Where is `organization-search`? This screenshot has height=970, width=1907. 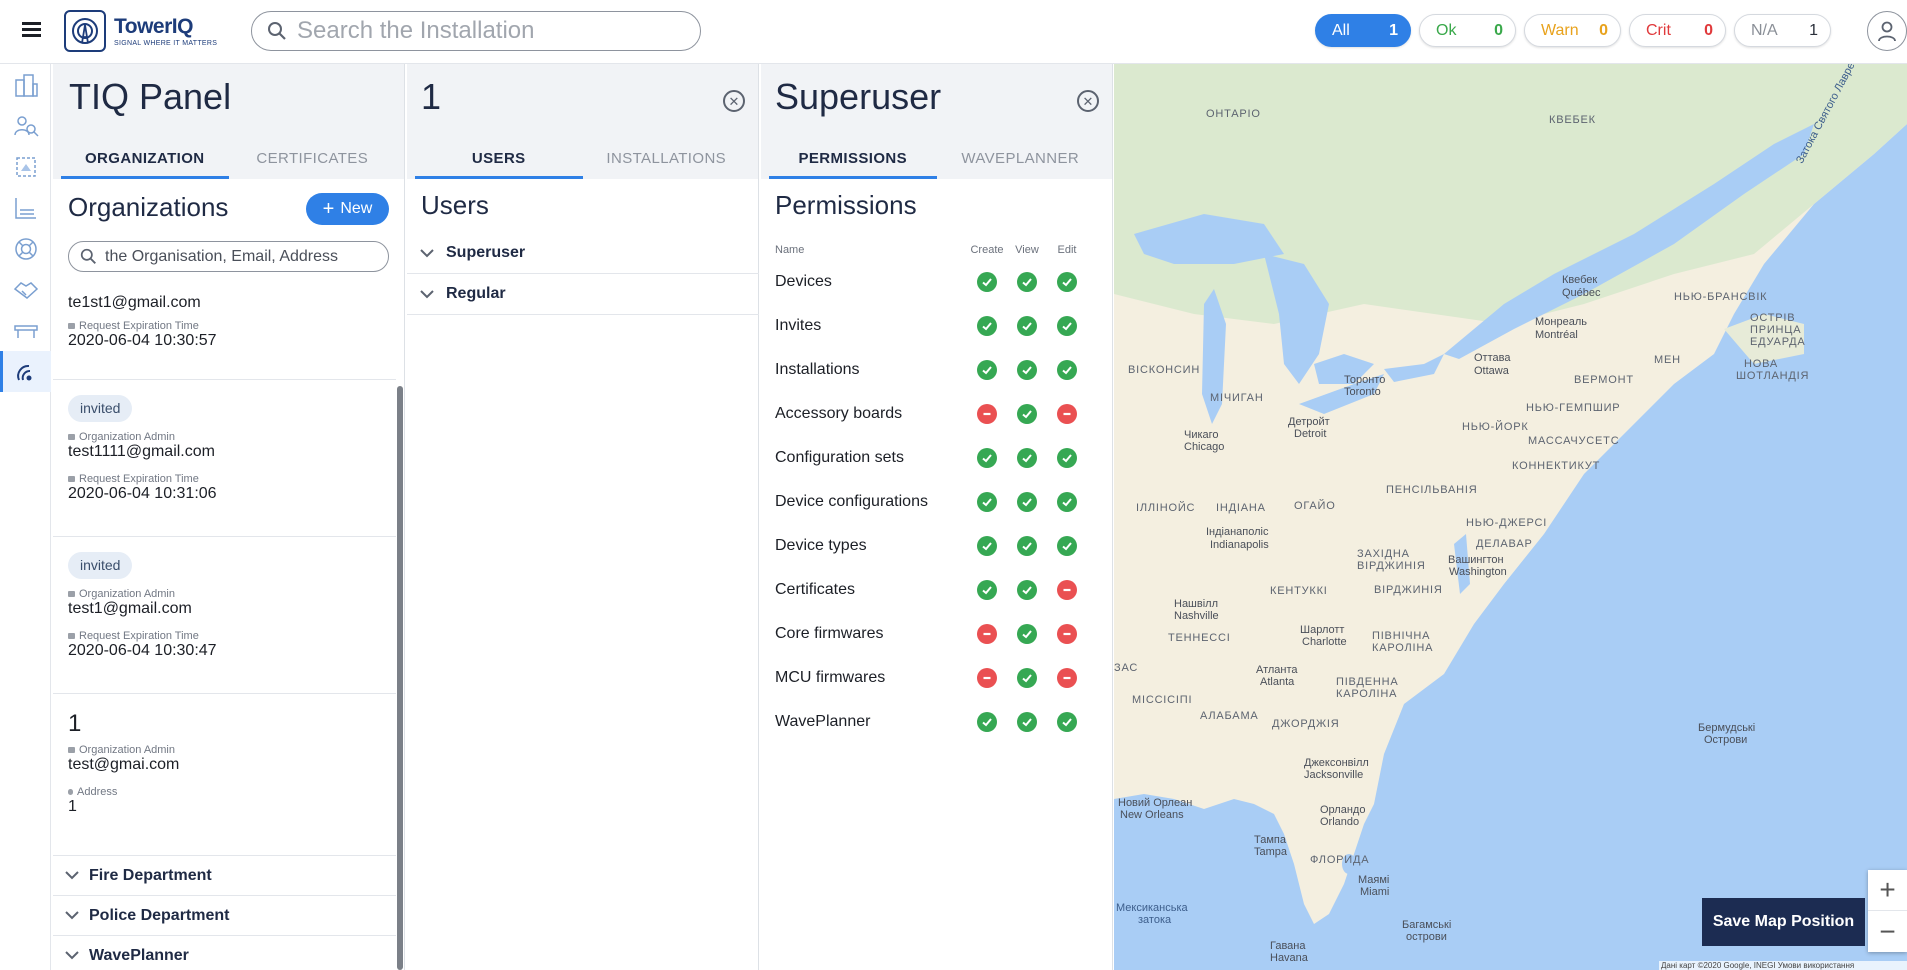
organization-search is located at coordinates (228, 256).